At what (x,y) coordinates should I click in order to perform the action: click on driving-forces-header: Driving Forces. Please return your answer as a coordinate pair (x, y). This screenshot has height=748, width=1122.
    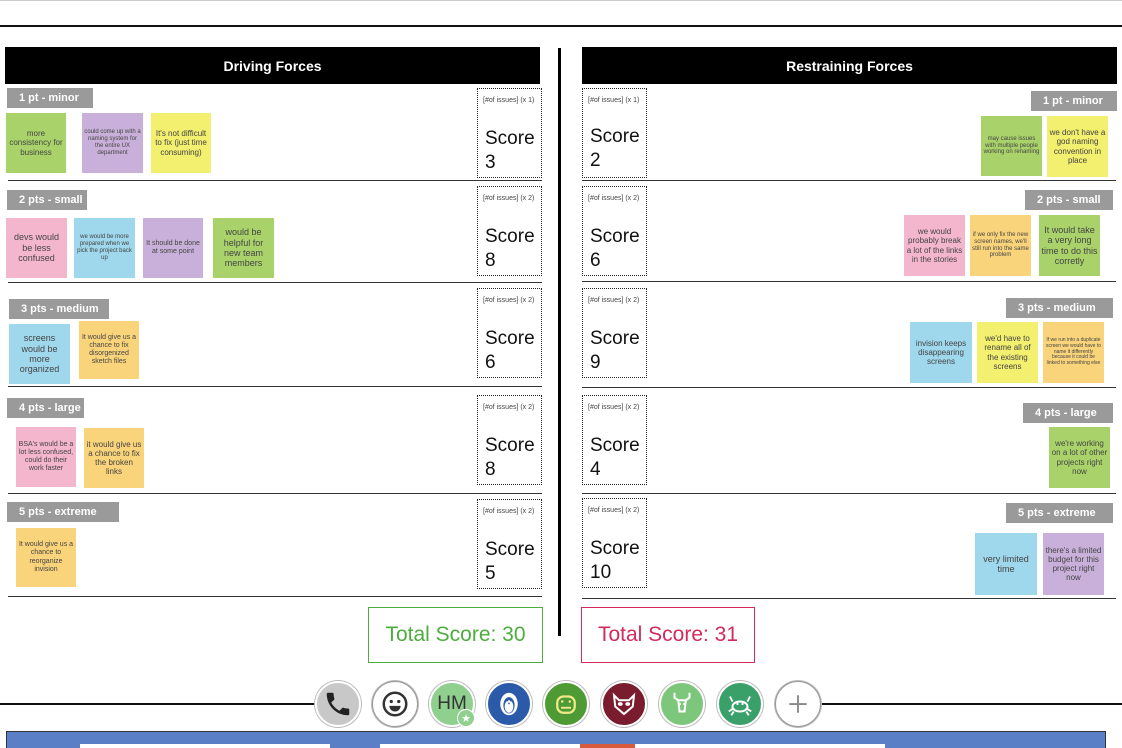
    Looking at the image, I should click on (272, 65).